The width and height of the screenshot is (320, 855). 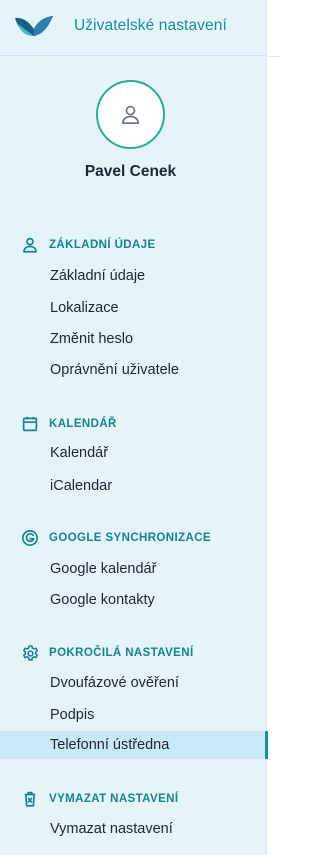 I want to click on menu-item-dvoufazove-overeni: Dvoufázové ověření, so click(x=133, y=683).